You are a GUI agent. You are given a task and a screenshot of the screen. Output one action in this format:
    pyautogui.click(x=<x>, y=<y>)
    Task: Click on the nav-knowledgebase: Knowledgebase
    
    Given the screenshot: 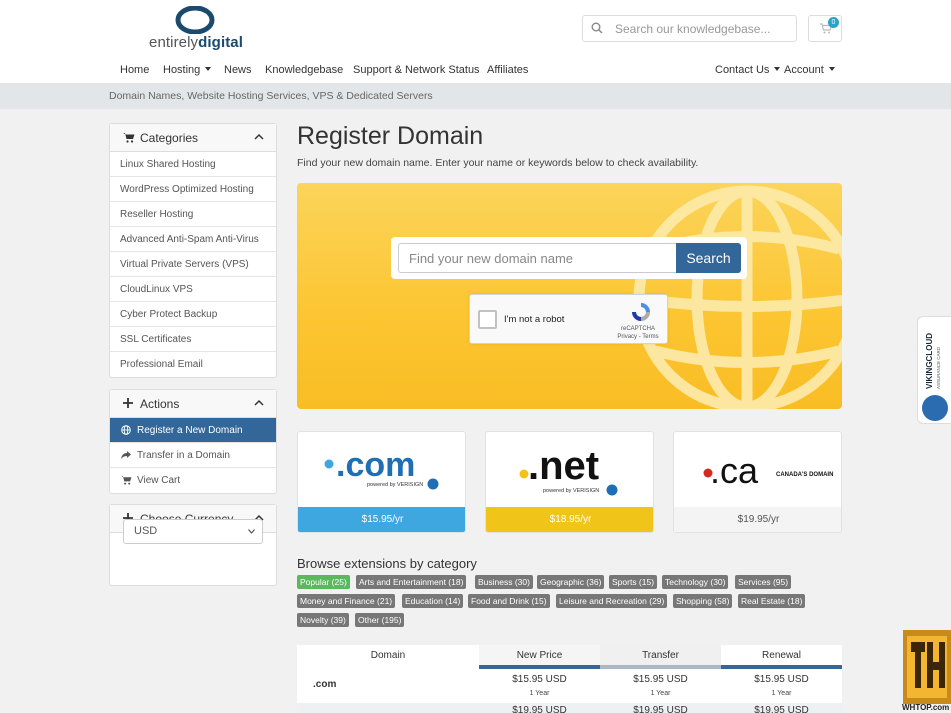 What is the action you would take?
    pyautogui.click(x=304, y=70)
    